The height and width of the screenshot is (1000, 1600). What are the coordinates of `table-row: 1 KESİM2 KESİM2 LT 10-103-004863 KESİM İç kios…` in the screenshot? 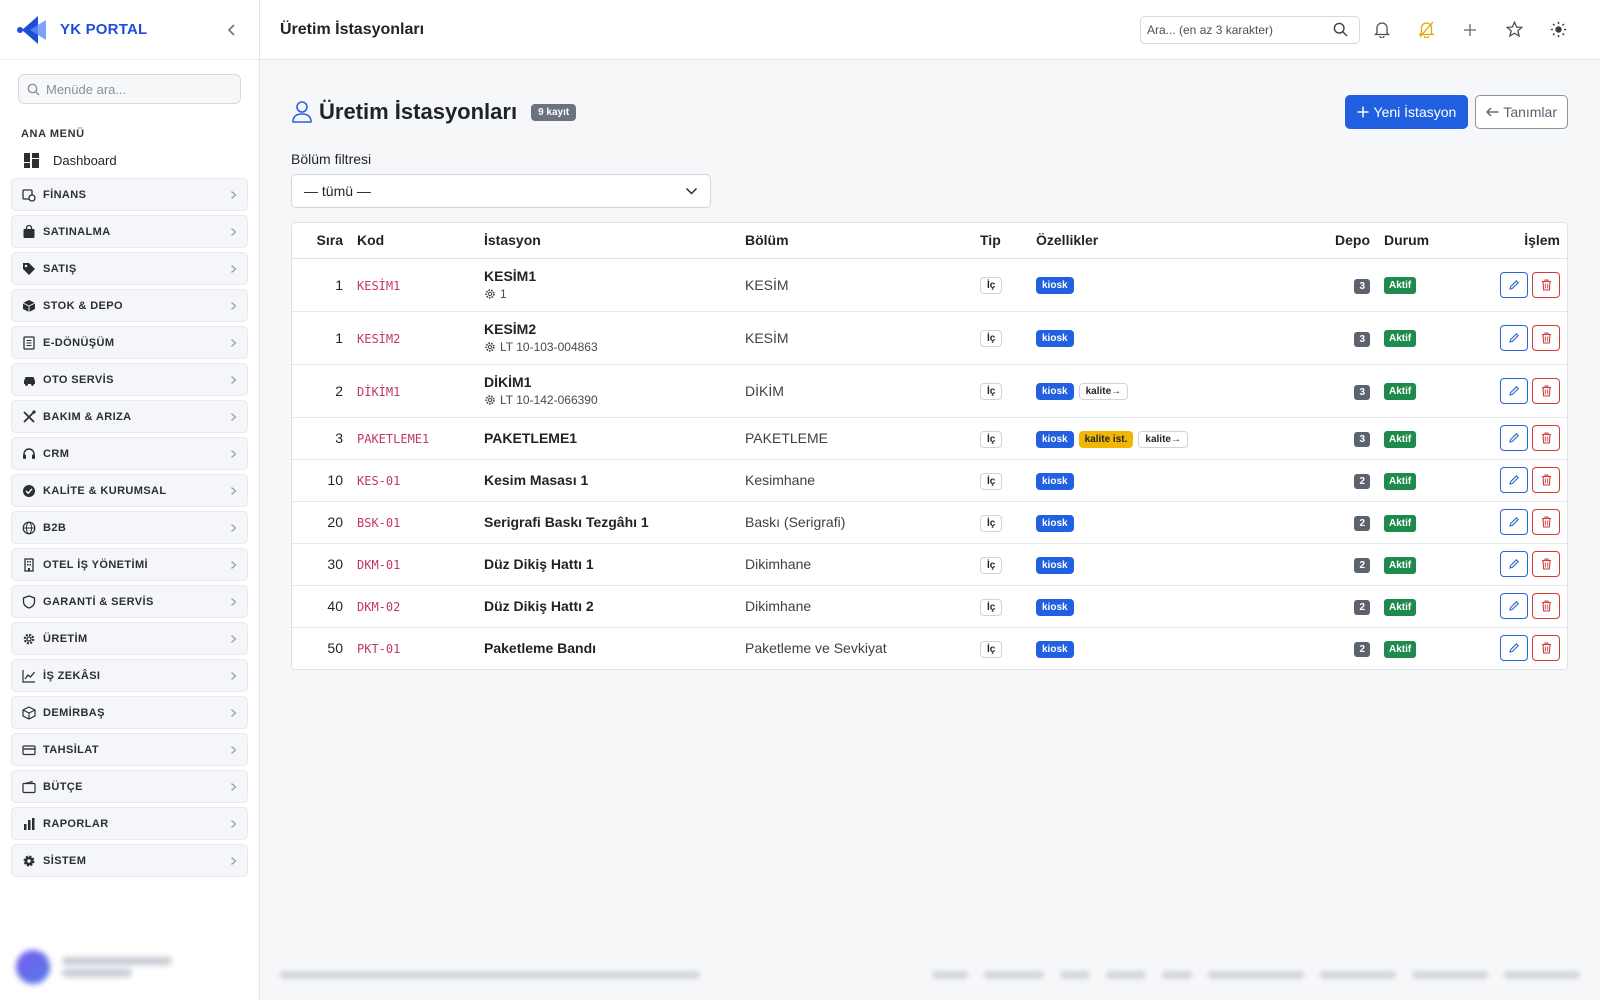 It's located at (929, 338).